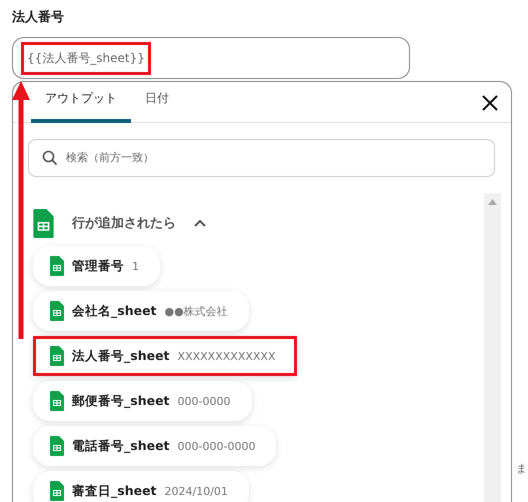  Describe the element at coordinates (38, 18) in the screenshot. I see `field-label: 法人番号` at that location.